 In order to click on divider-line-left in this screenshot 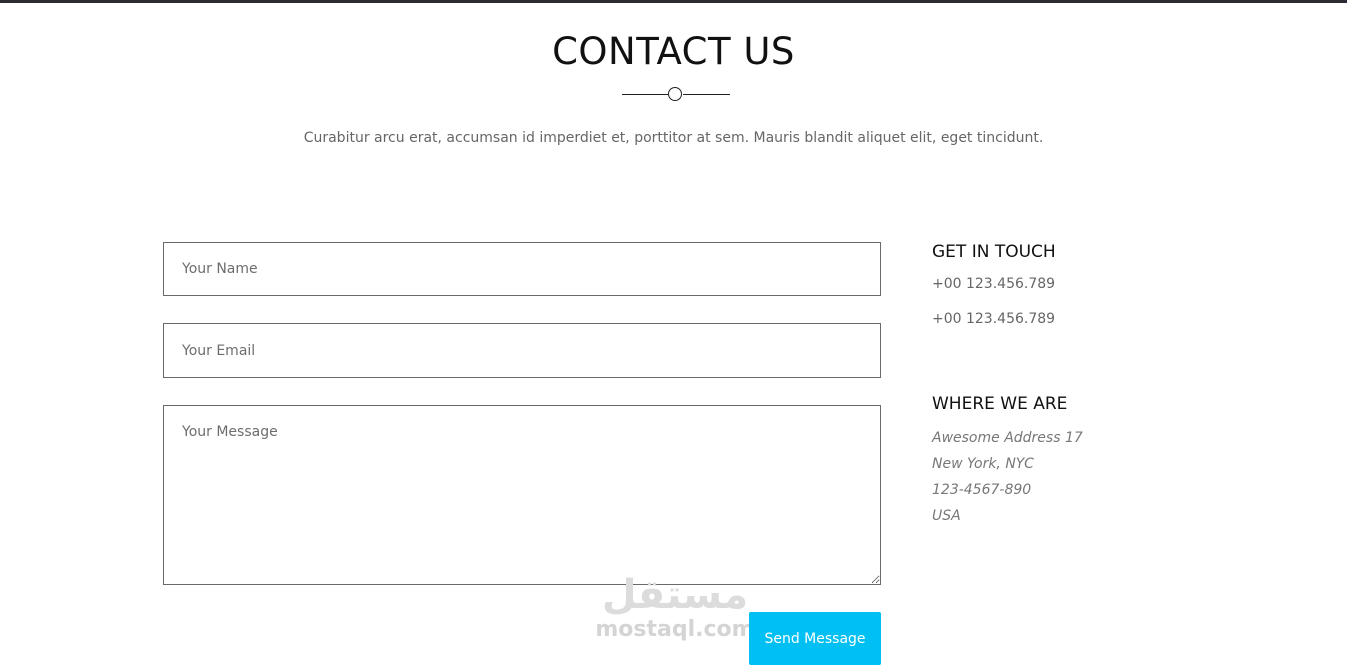, I will do `click(645, 94)`.